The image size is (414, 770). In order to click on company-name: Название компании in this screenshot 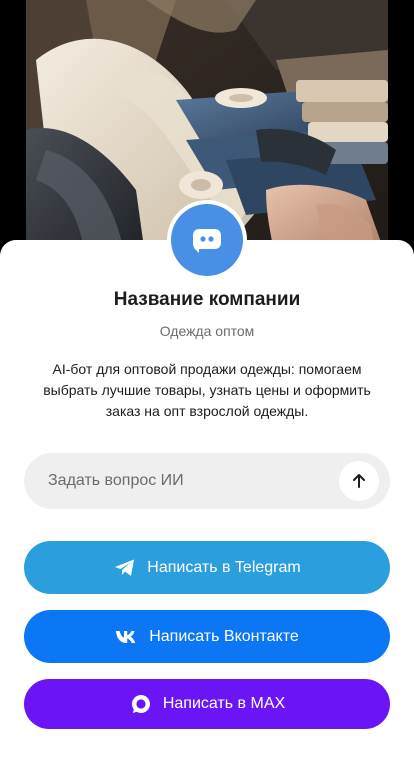, I will do `click(207, 299)`.